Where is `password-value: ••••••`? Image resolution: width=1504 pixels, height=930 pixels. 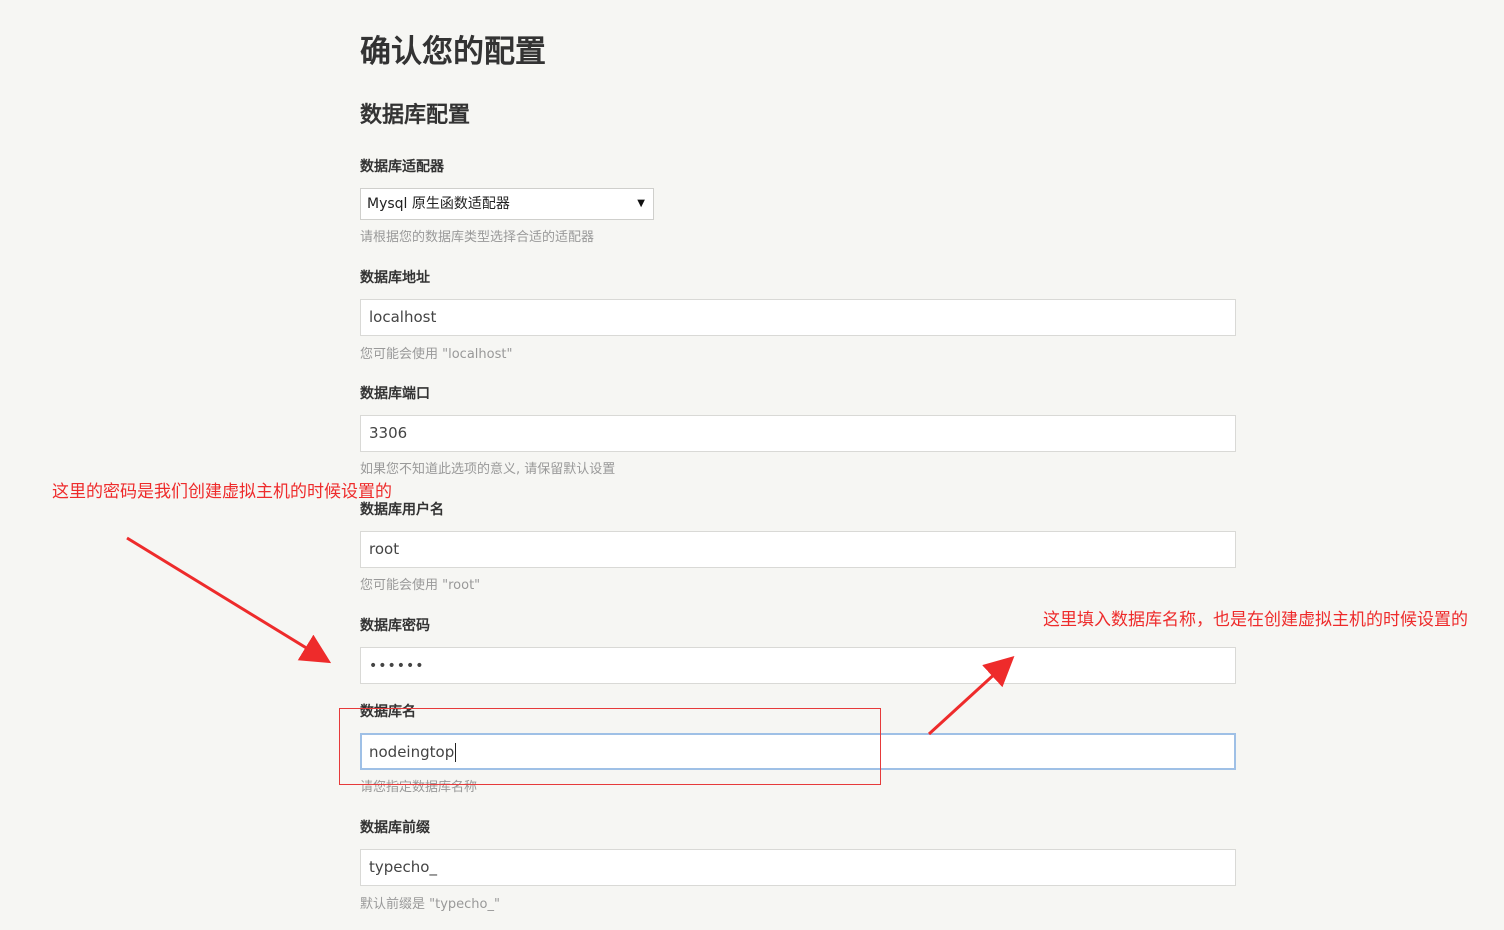 password-value: •••••• is located at coordinates (397, 666).